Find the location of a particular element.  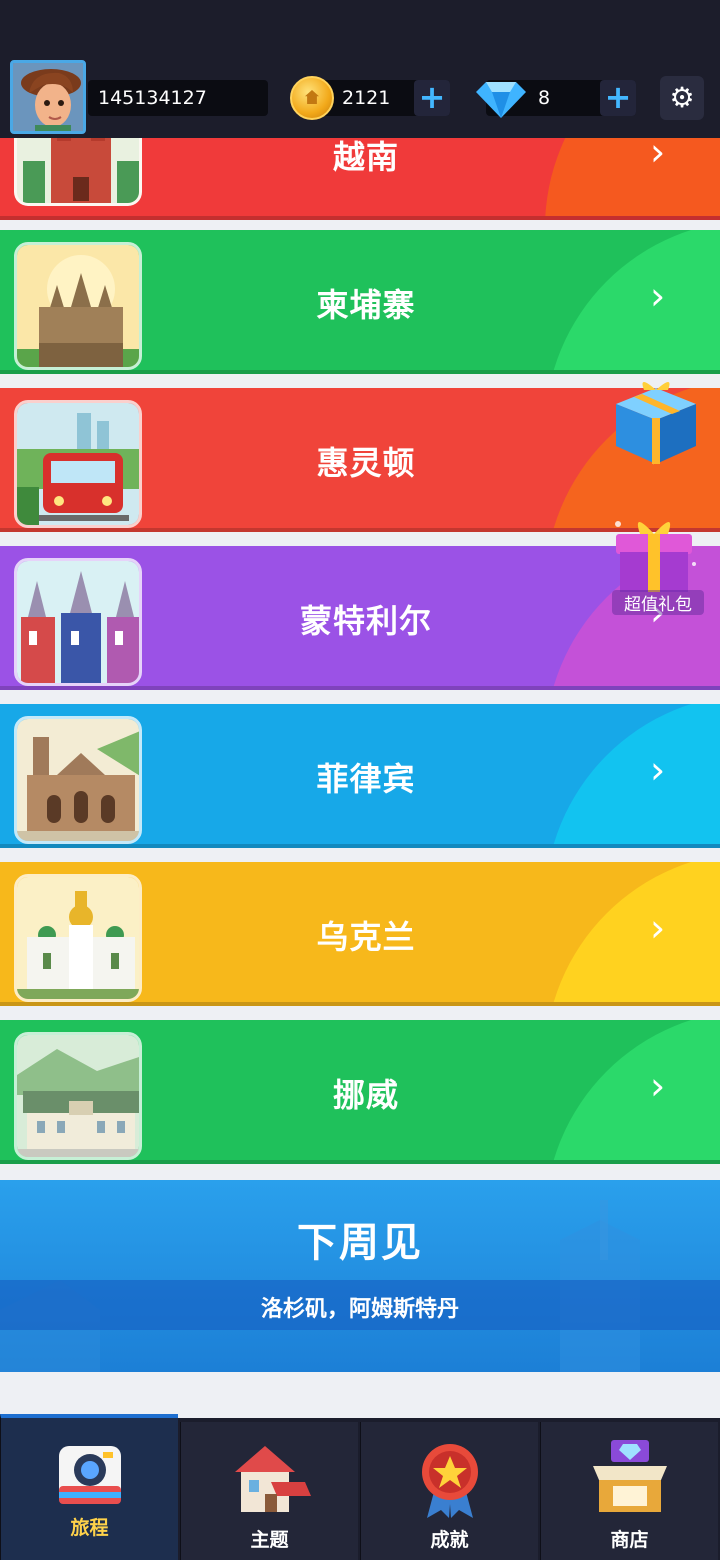

philippines-thumbnail is located at coordinates (78, 780).